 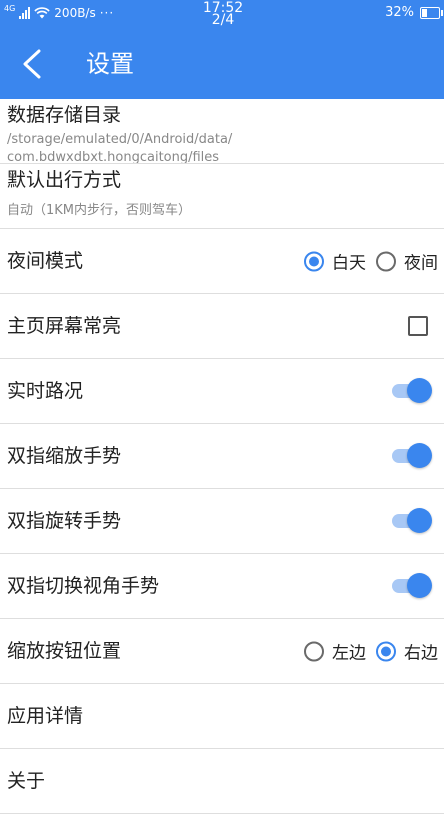 I want to click on setting-title: 关于, so click(x=26, y=781).